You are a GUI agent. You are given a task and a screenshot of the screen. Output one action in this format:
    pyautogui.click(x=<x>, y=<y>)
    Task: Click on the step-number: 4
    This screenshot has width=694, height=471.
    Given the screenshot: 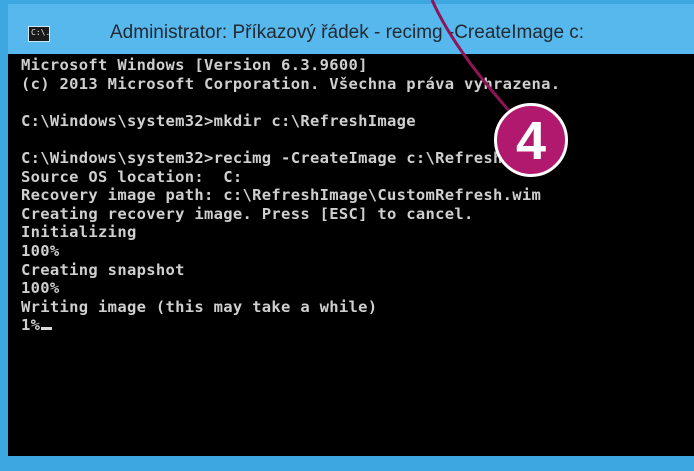 What is the action you would take?
    pyautogui.click(x=531, y=141)
    